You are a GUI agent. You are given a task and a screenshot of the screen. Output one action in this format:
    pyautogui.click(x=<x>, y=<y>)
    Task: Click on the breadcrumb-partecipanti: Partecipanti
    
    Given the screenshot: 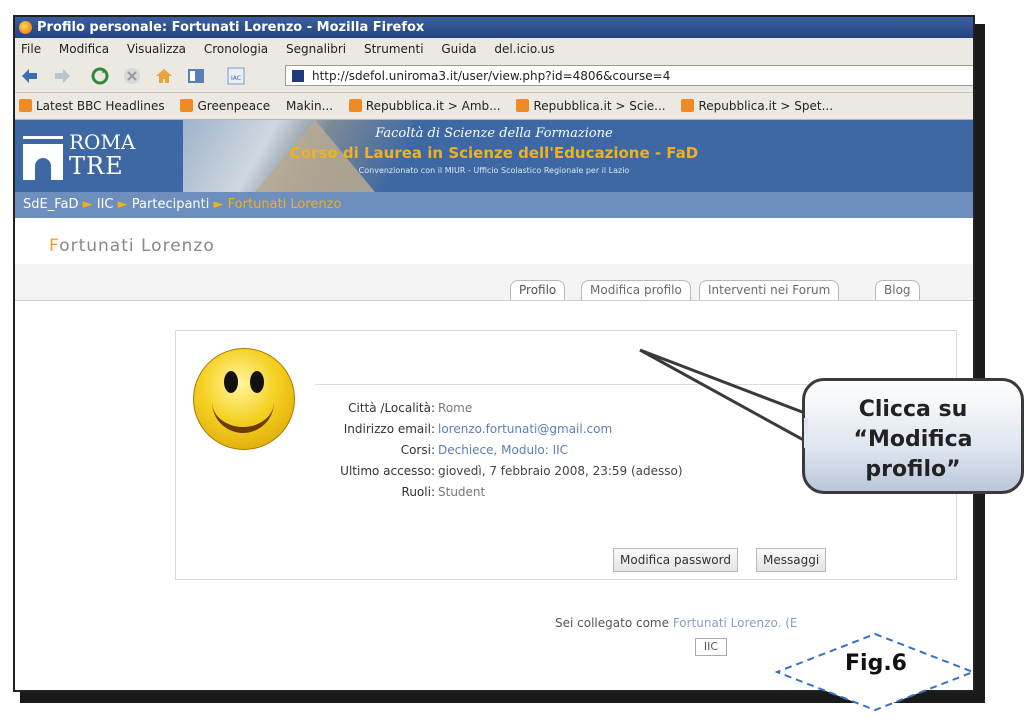 What is the action you would take?
    pyautogui.click(x=171, y=204)
    